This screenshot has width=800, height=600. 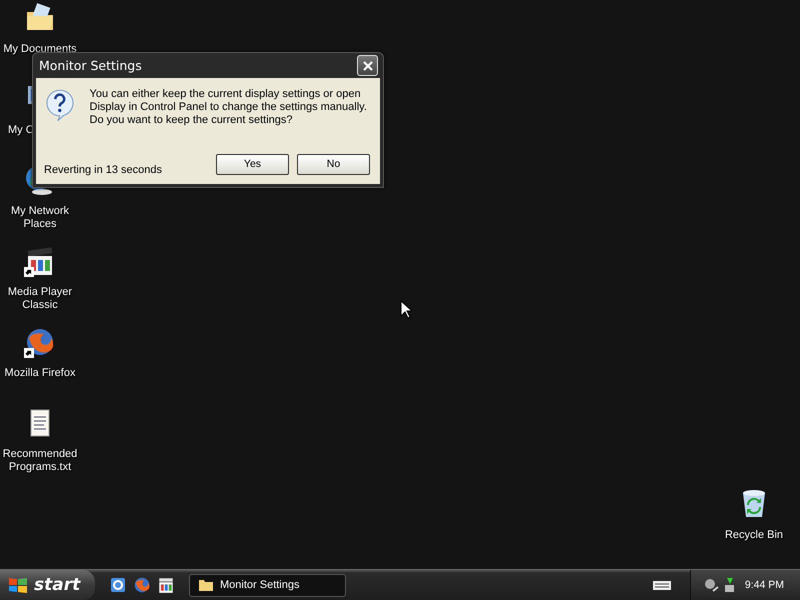 What do you see at coordinates (40, 49) in the screenshot?
I see `icon-label: My Documents` at bounding box center [40, 49].